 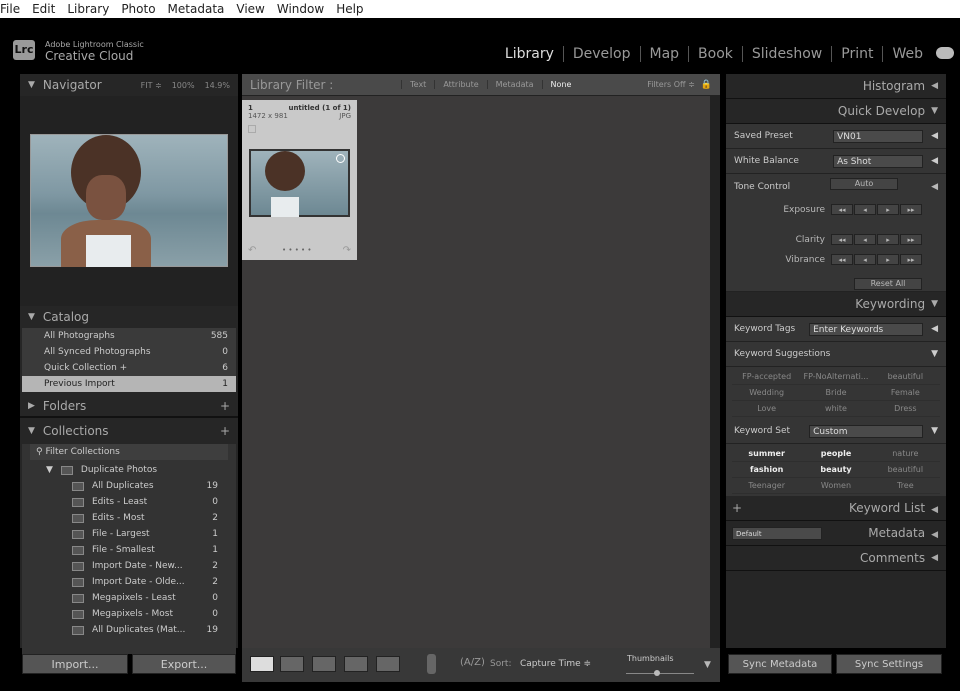 What do you see at coordinates (706, 85) in the screenshot?
I see `lock-icon: 🔒` at bounding box center [706, 85].